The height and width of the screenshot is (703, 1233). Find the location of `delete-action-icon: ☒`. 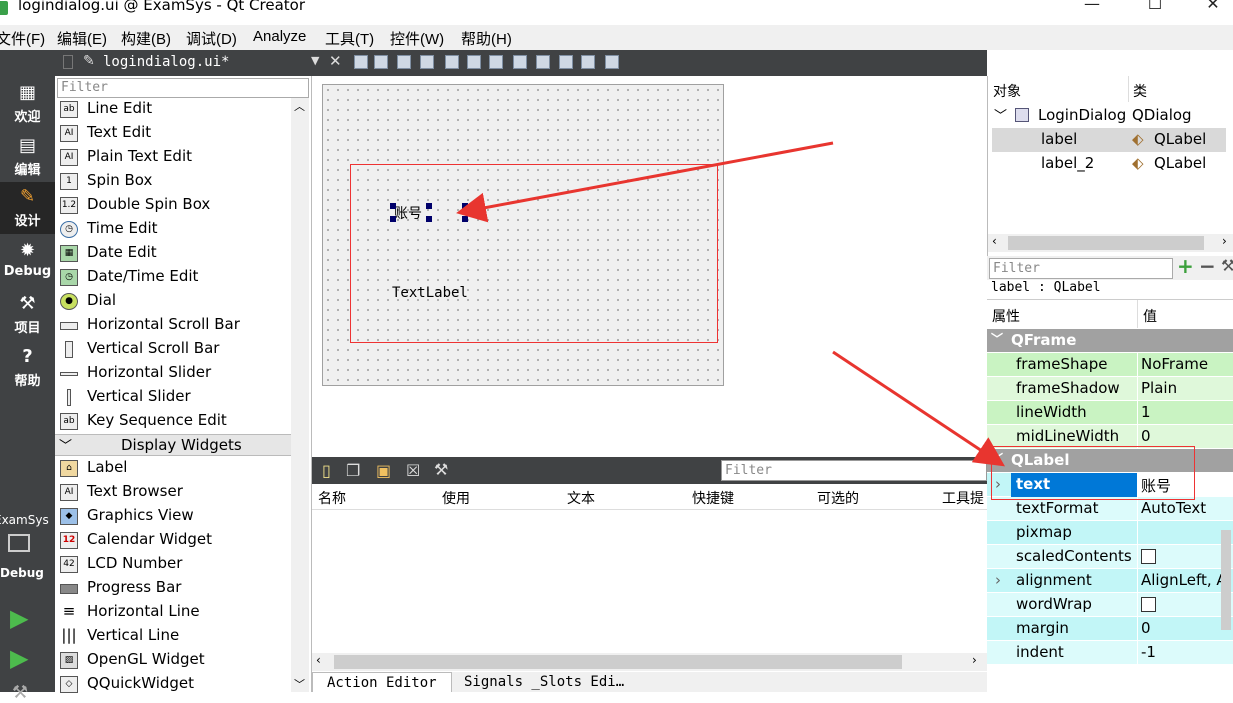

delete-action-icon: ☒ is located at coordinates (413, 470).